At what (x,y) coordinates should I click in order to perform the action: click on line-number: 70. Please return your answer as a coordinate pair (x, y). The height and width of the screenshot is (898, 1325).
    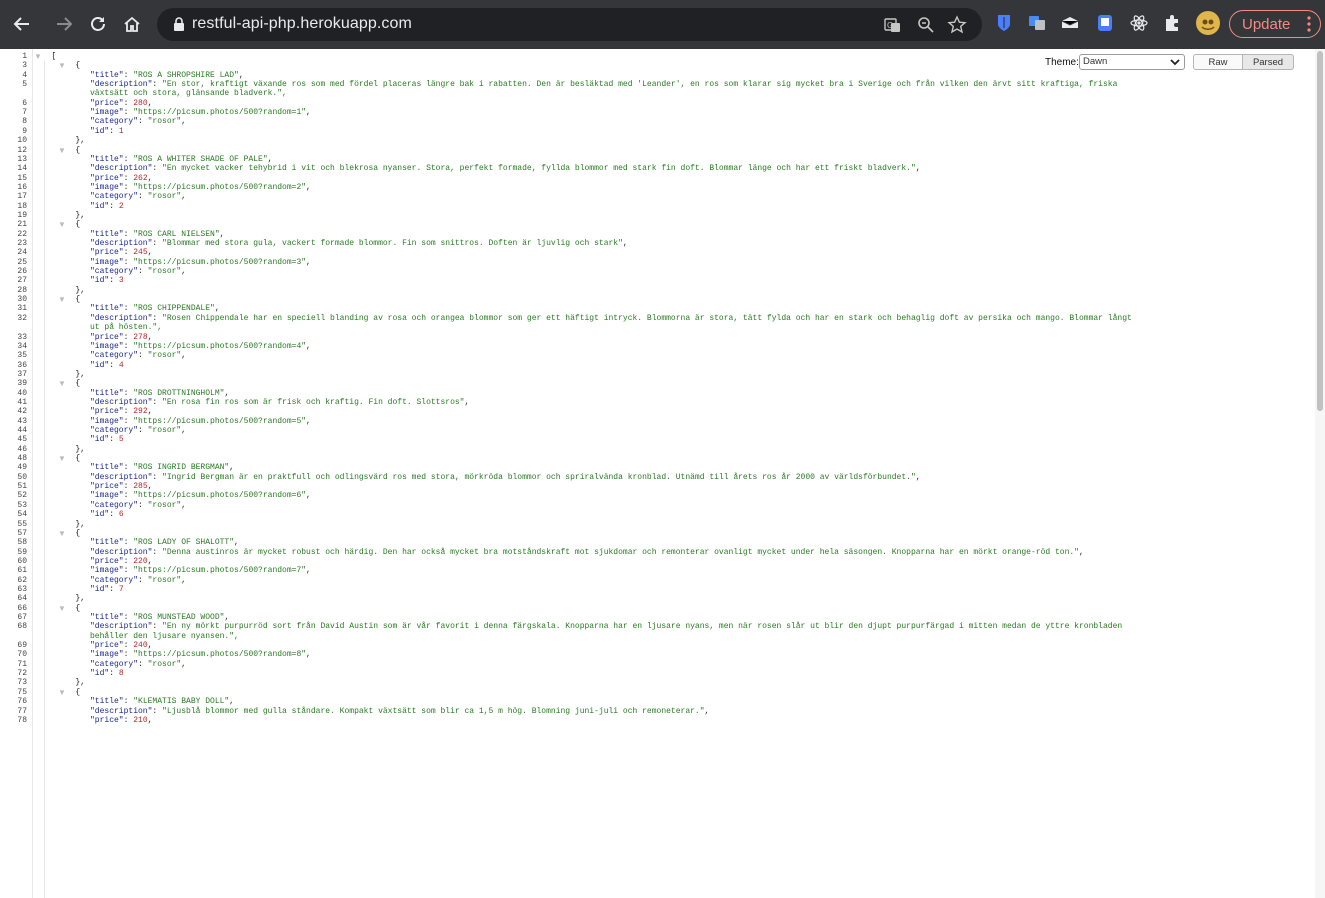
    Looking at the image, I should click on (22, 655).